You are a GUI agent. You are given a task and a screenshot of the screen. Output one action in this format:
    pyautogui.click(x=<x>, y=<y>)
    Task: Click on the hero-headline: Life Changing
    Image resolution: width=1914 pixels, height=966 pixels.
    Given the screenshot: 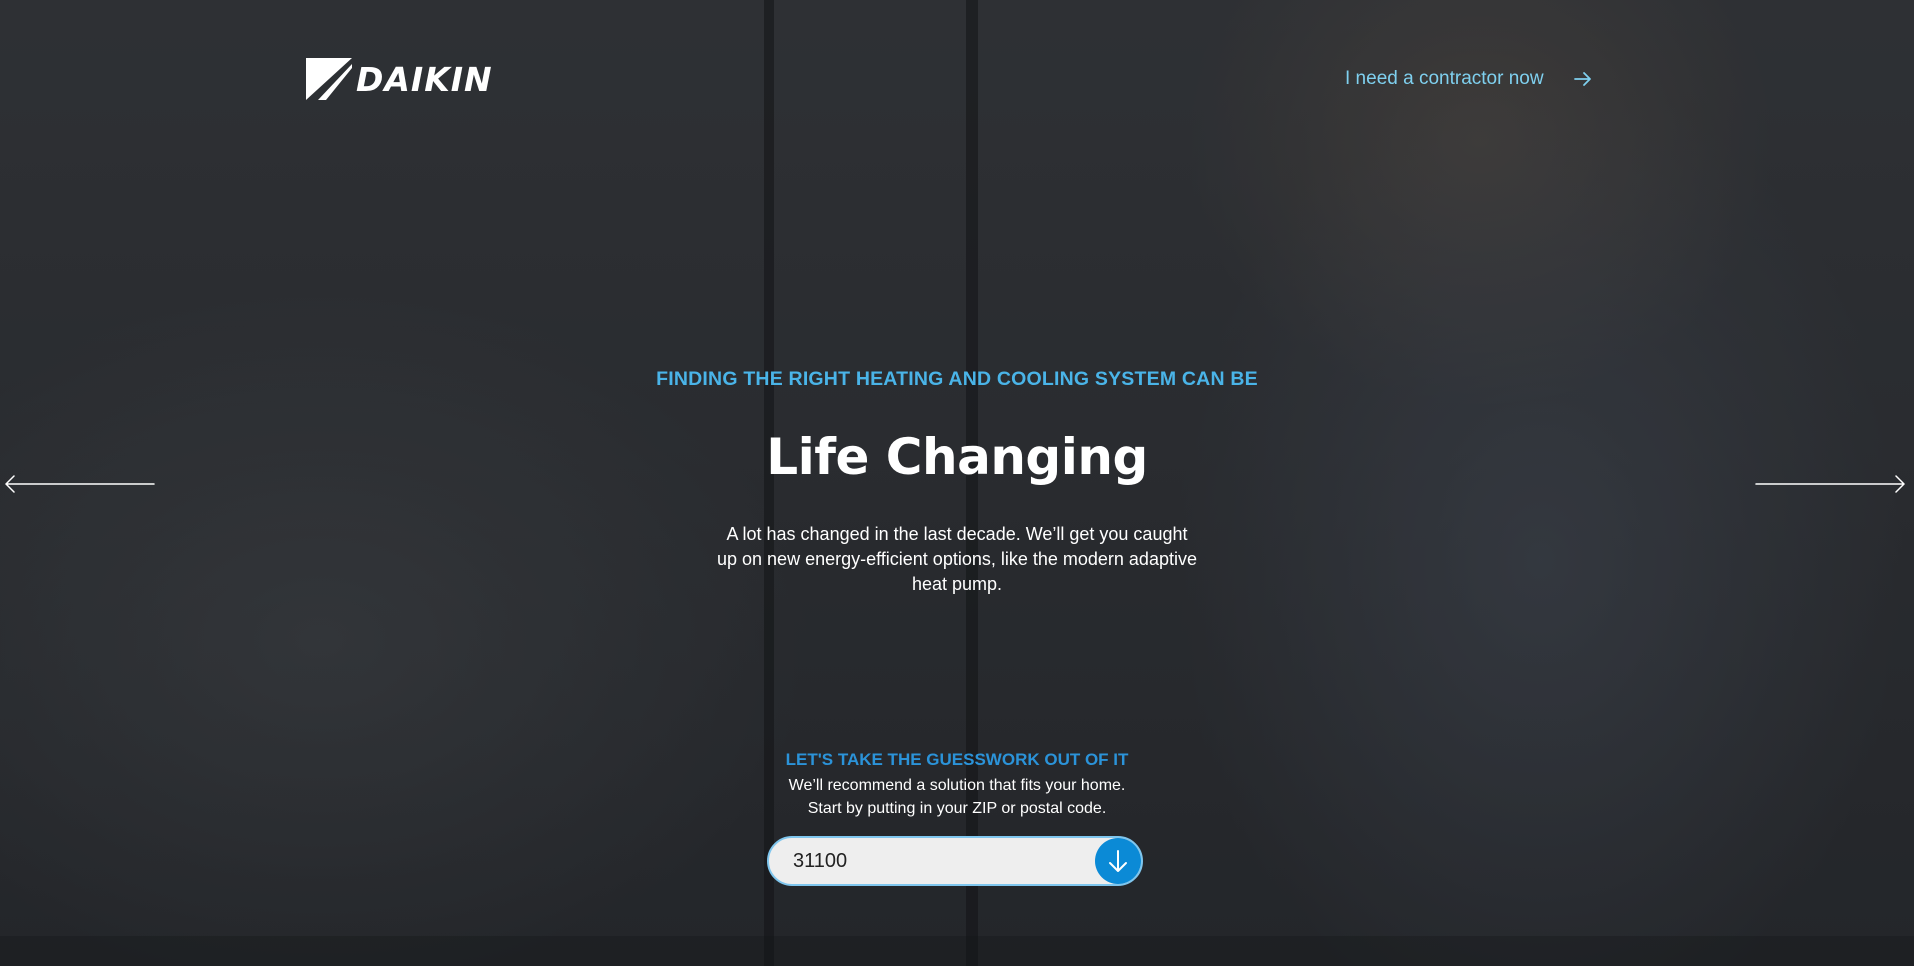 What is the action you would take?
    pyautogui.click(x=957, y=457)
    